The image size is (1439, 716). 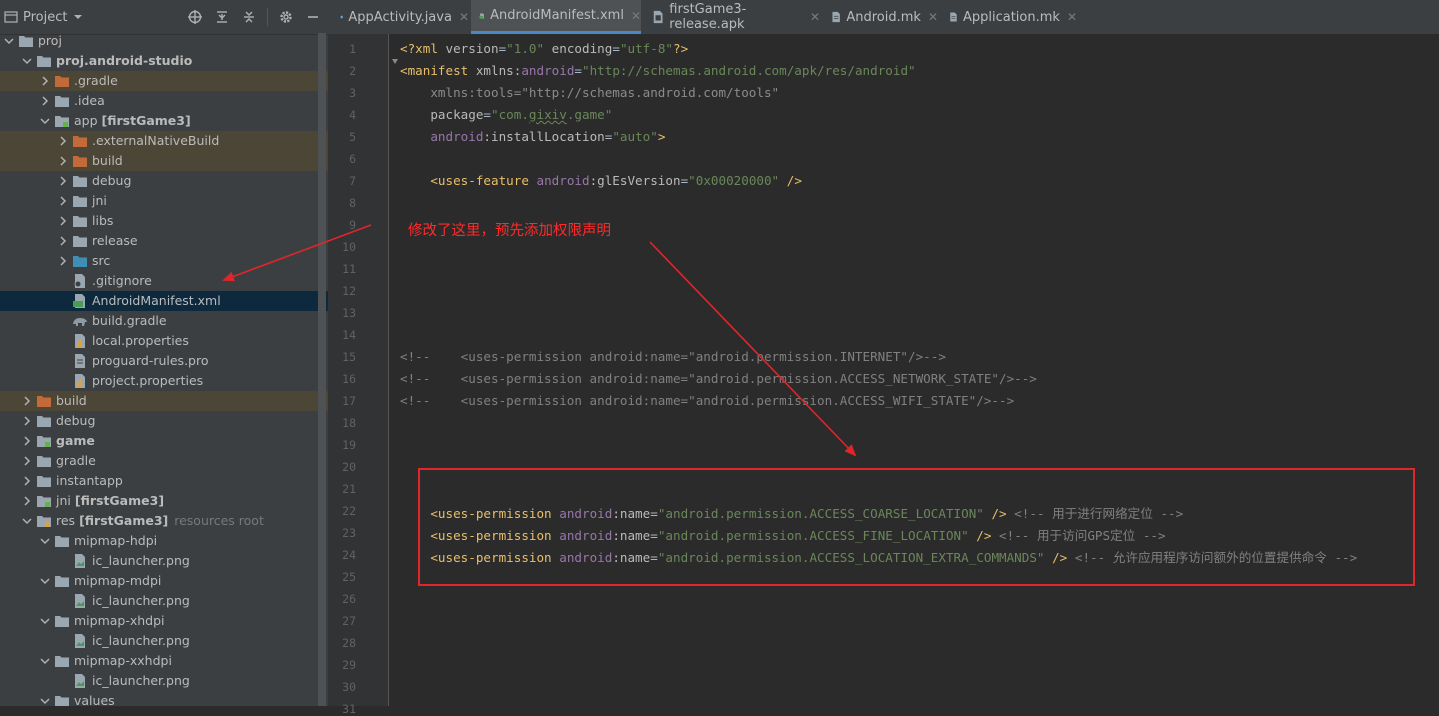 What do you see at coordinates (753, 349) in the screenshot?
I see `arrow-to-permissions` at bounding box center [753, 349].